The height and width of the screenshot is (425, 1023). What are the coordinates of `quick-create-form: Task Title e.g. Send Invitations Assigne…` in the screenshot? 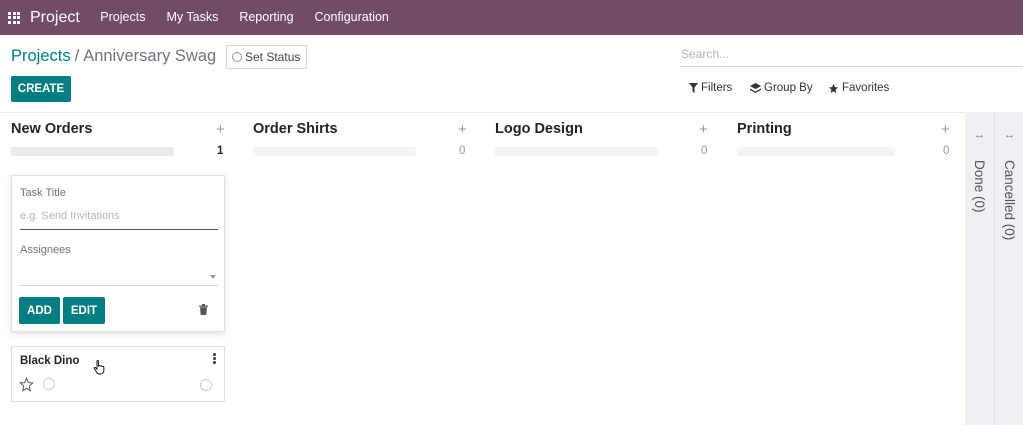 It's located at (118, 253).